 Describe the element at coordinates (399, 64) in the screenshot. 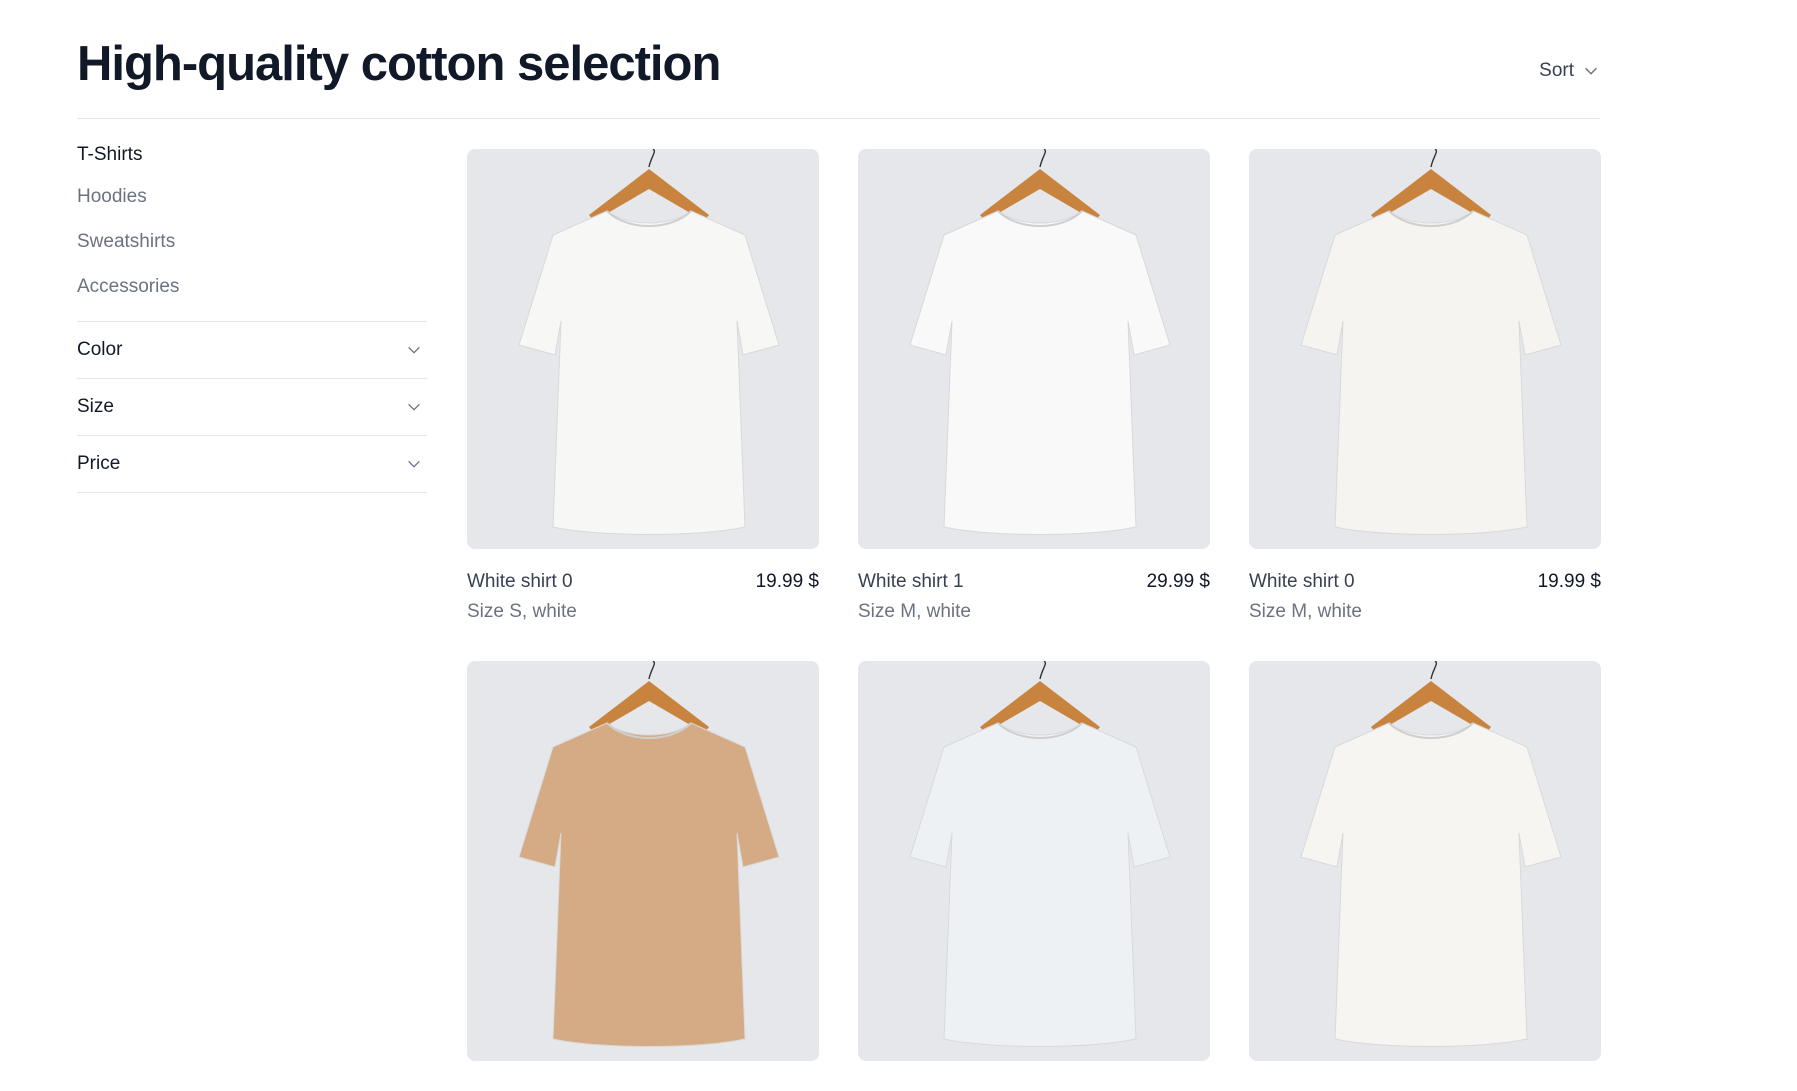

I see `page-title: High-quality cotton selection` at that location.